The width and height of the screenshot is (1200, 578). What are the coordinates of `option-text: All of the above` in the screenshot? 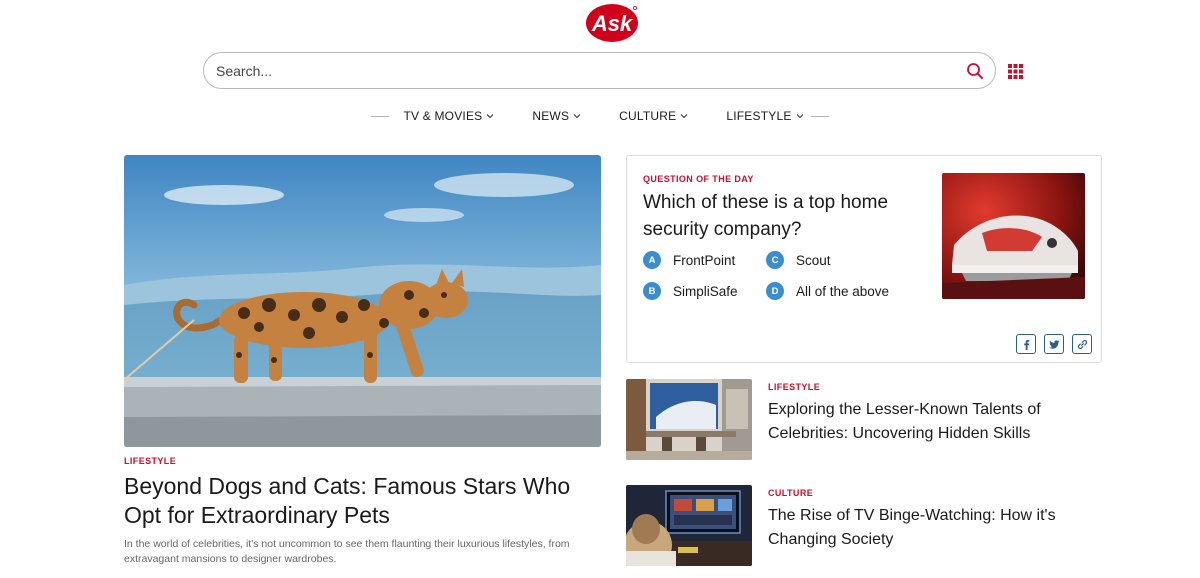 It's located at (843, 291).